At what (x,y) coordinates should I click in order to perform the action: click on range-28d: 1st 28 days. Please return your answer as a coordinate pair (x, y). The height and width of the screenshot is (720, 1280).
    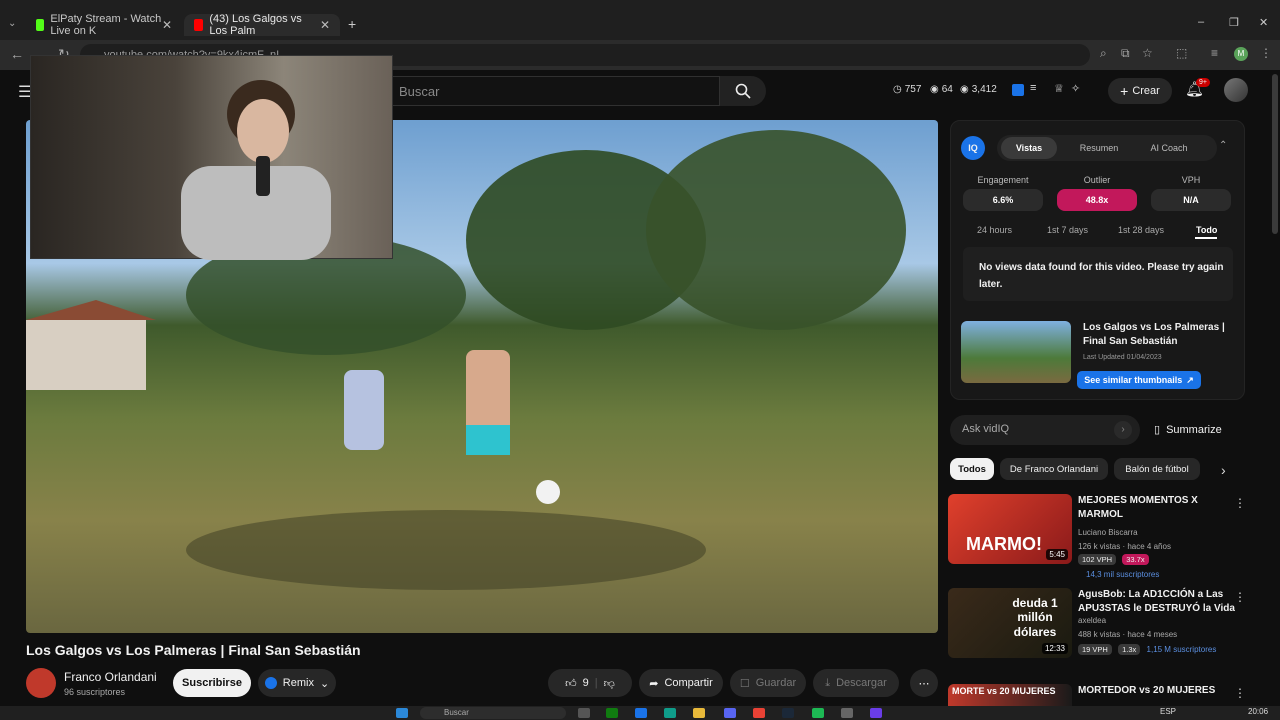
    Looking at the image, I should click on (1141, 230).